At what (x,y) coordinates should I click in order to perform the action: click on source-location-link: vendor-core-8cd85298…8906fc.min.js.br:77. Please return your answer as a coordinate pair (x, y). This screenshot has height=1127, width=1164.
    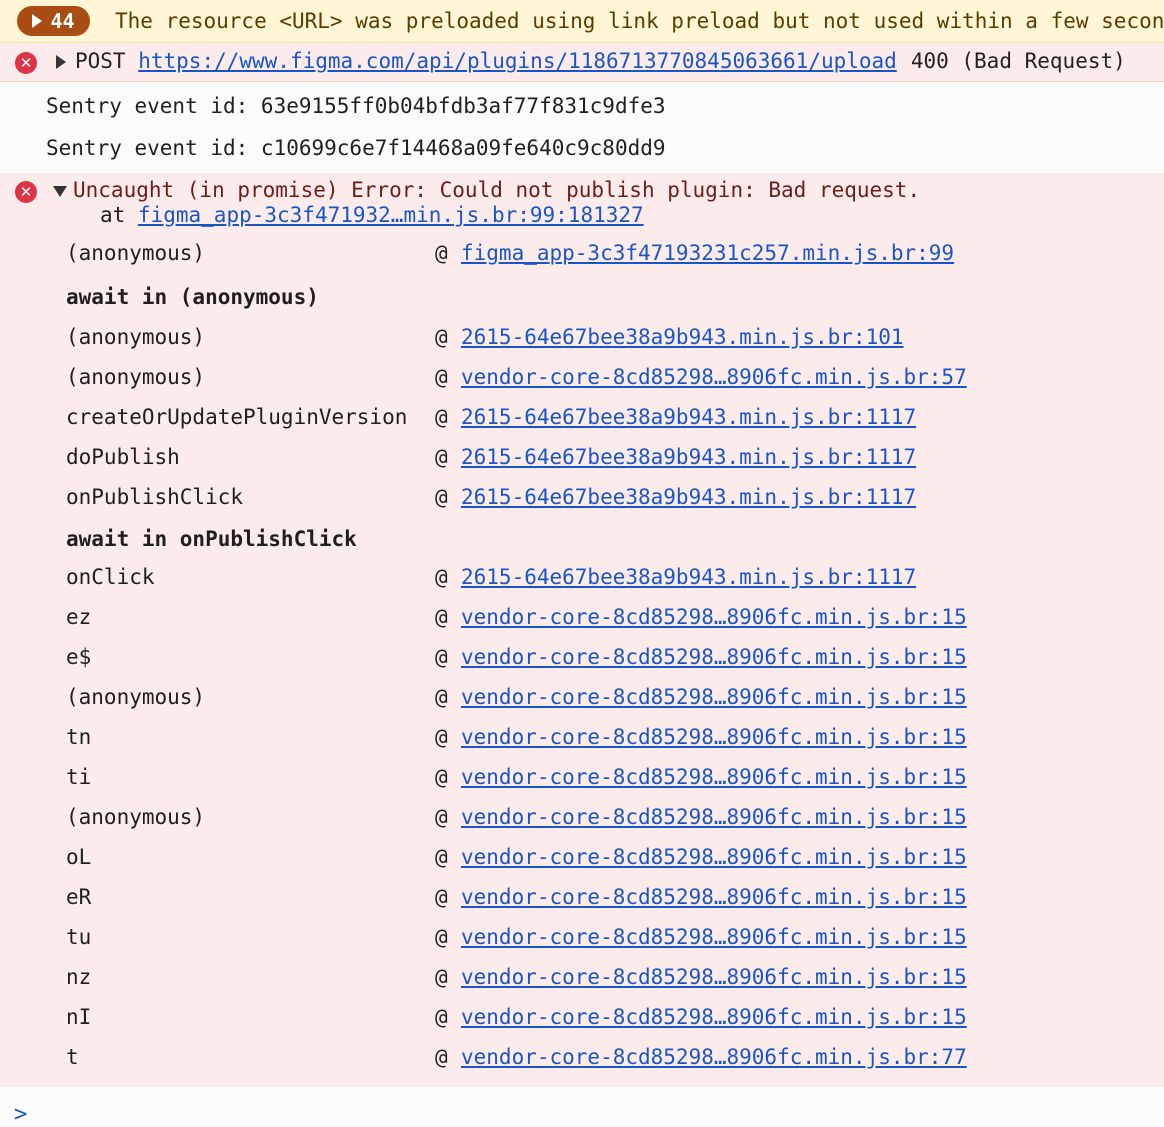
    Looking at the image, I should click on (714, 1057).